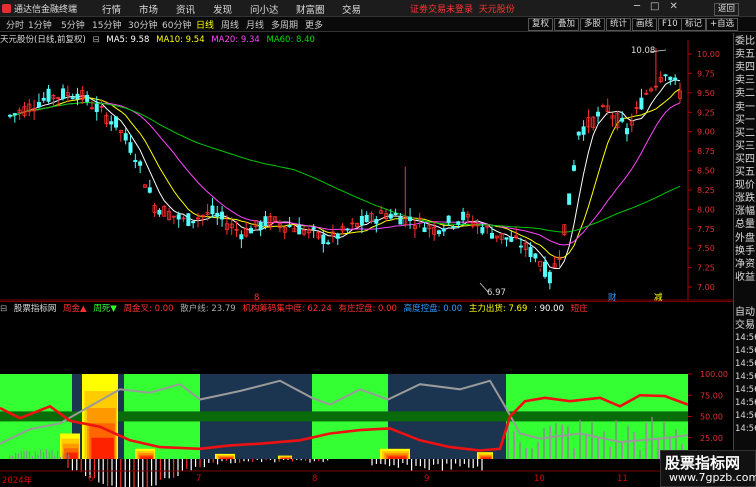  What do you see at coordinates (706, 229) in the screenshot?
I see `price-tick-label: 7.75` at bounding box center [706, 229].